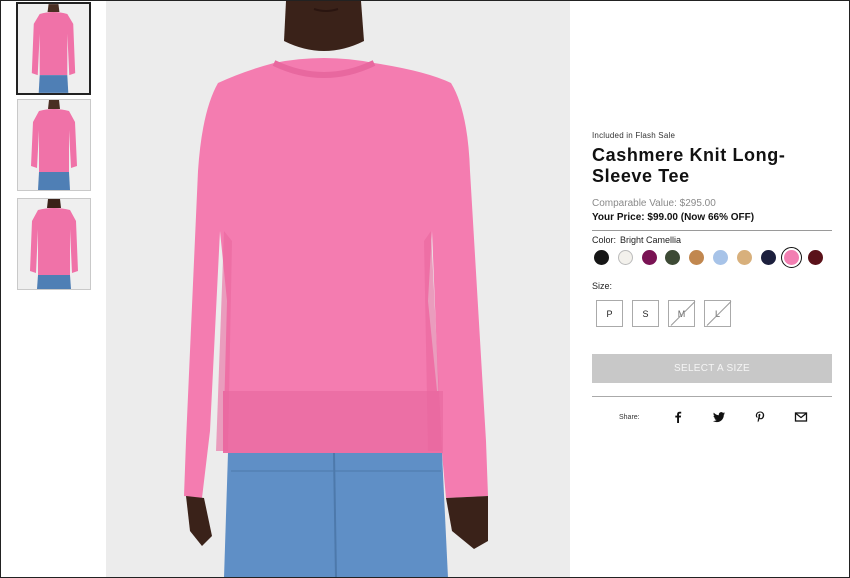  Describe the element at coordinates (689, 165) in the screenshot. I see `product-title: Cashmere Knit Long-Sleeve Tee` at that location.